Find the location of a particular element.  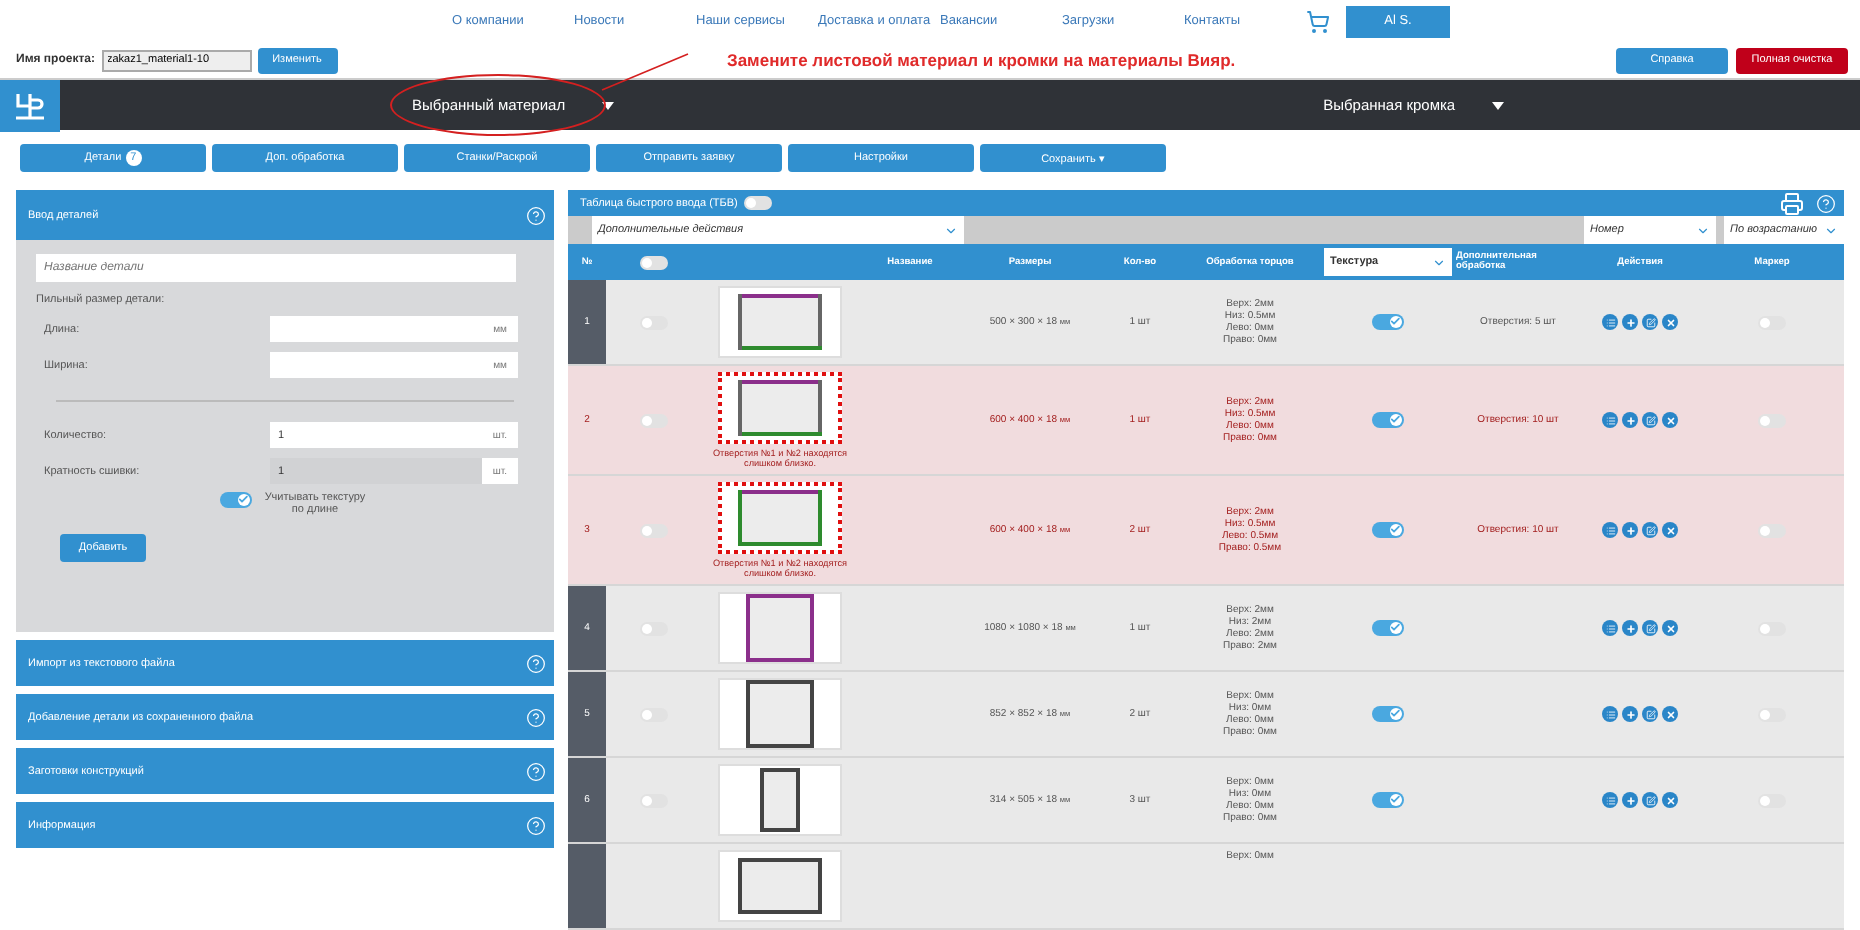

fast-input-toggle is located at coordinates (757, 203).